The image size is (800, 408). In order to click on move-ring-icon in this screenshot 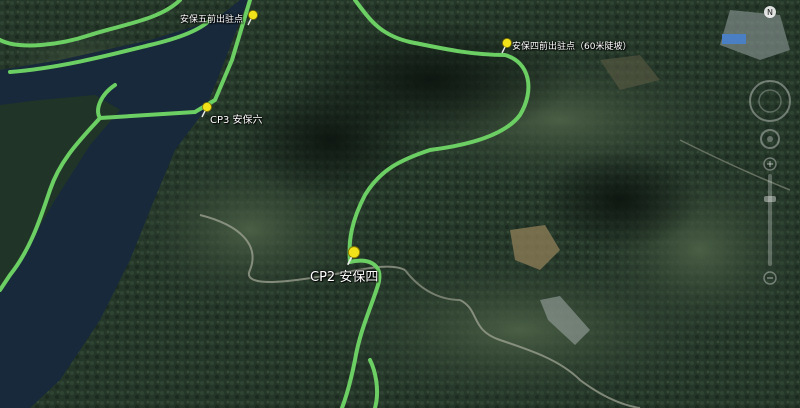, I will do `click(770, 139)`.